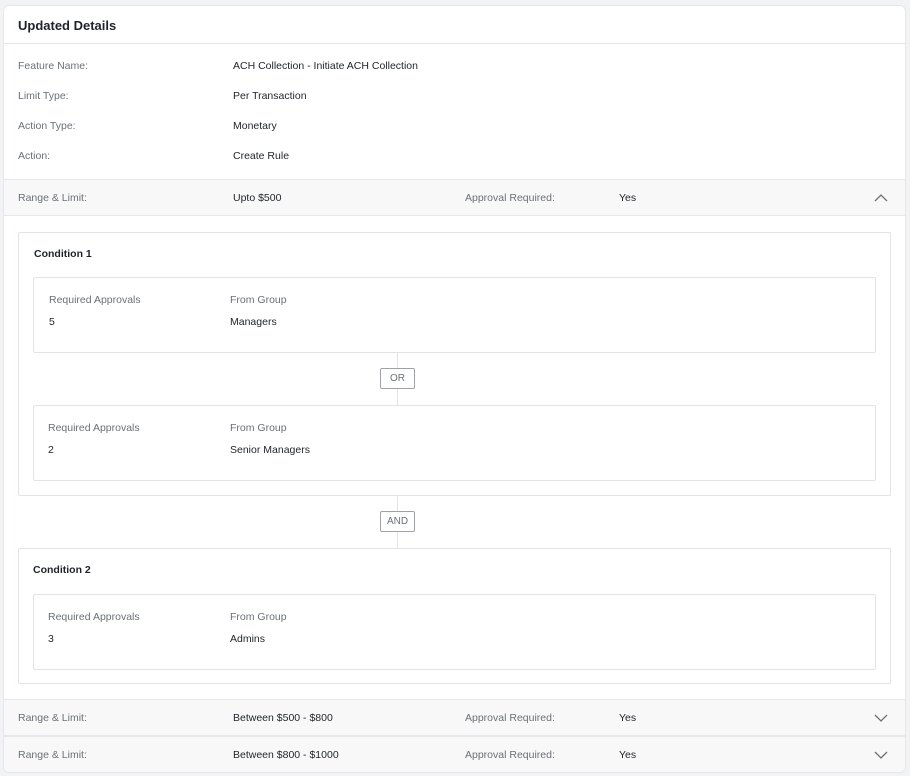 The width and height of the screenshot is (910, 776). Describe the element at coordinates (397, 521) in the screenshot. I see `and-operator-badge: AND` at that location.